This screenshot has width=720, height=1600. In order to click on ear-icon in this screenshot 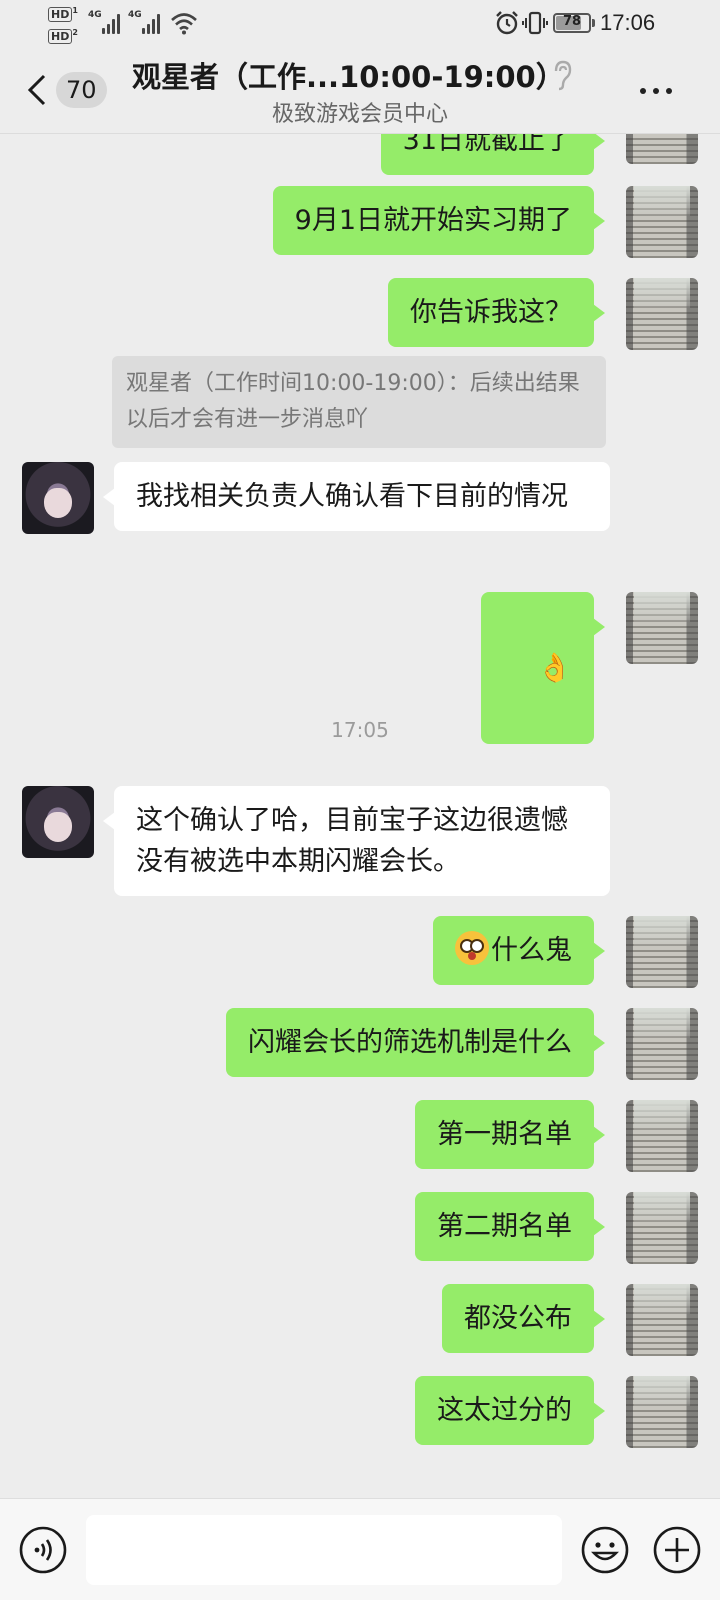, I will do `click(563, 75)`.